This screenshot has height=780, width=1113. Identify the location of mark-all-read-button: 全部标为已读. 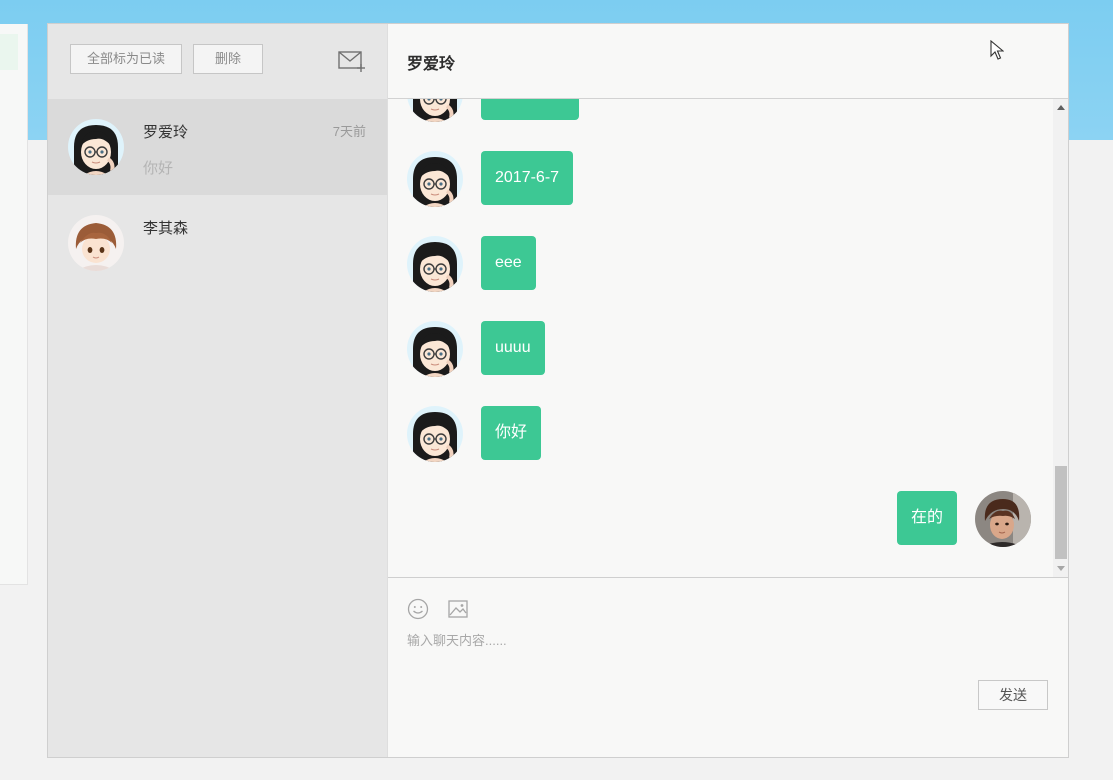
(126, 59).